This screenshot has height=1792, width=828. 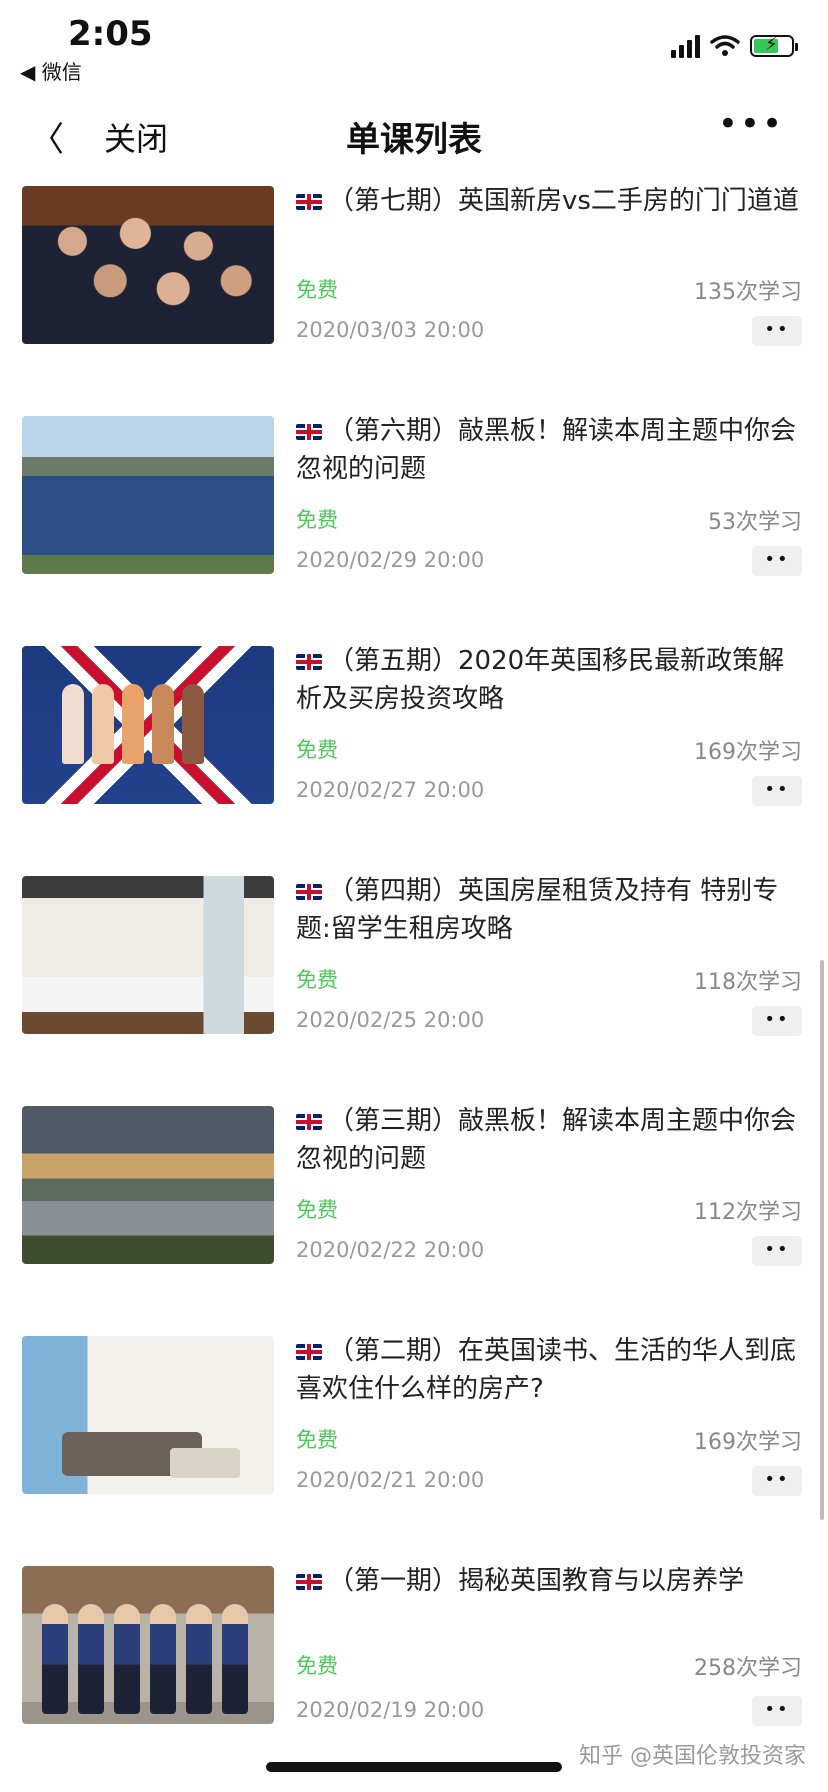 I want to click on lesson-title: （第五期）2020年英国移民最新政策解析及买房投资攻略, so click(x=540, y=680).